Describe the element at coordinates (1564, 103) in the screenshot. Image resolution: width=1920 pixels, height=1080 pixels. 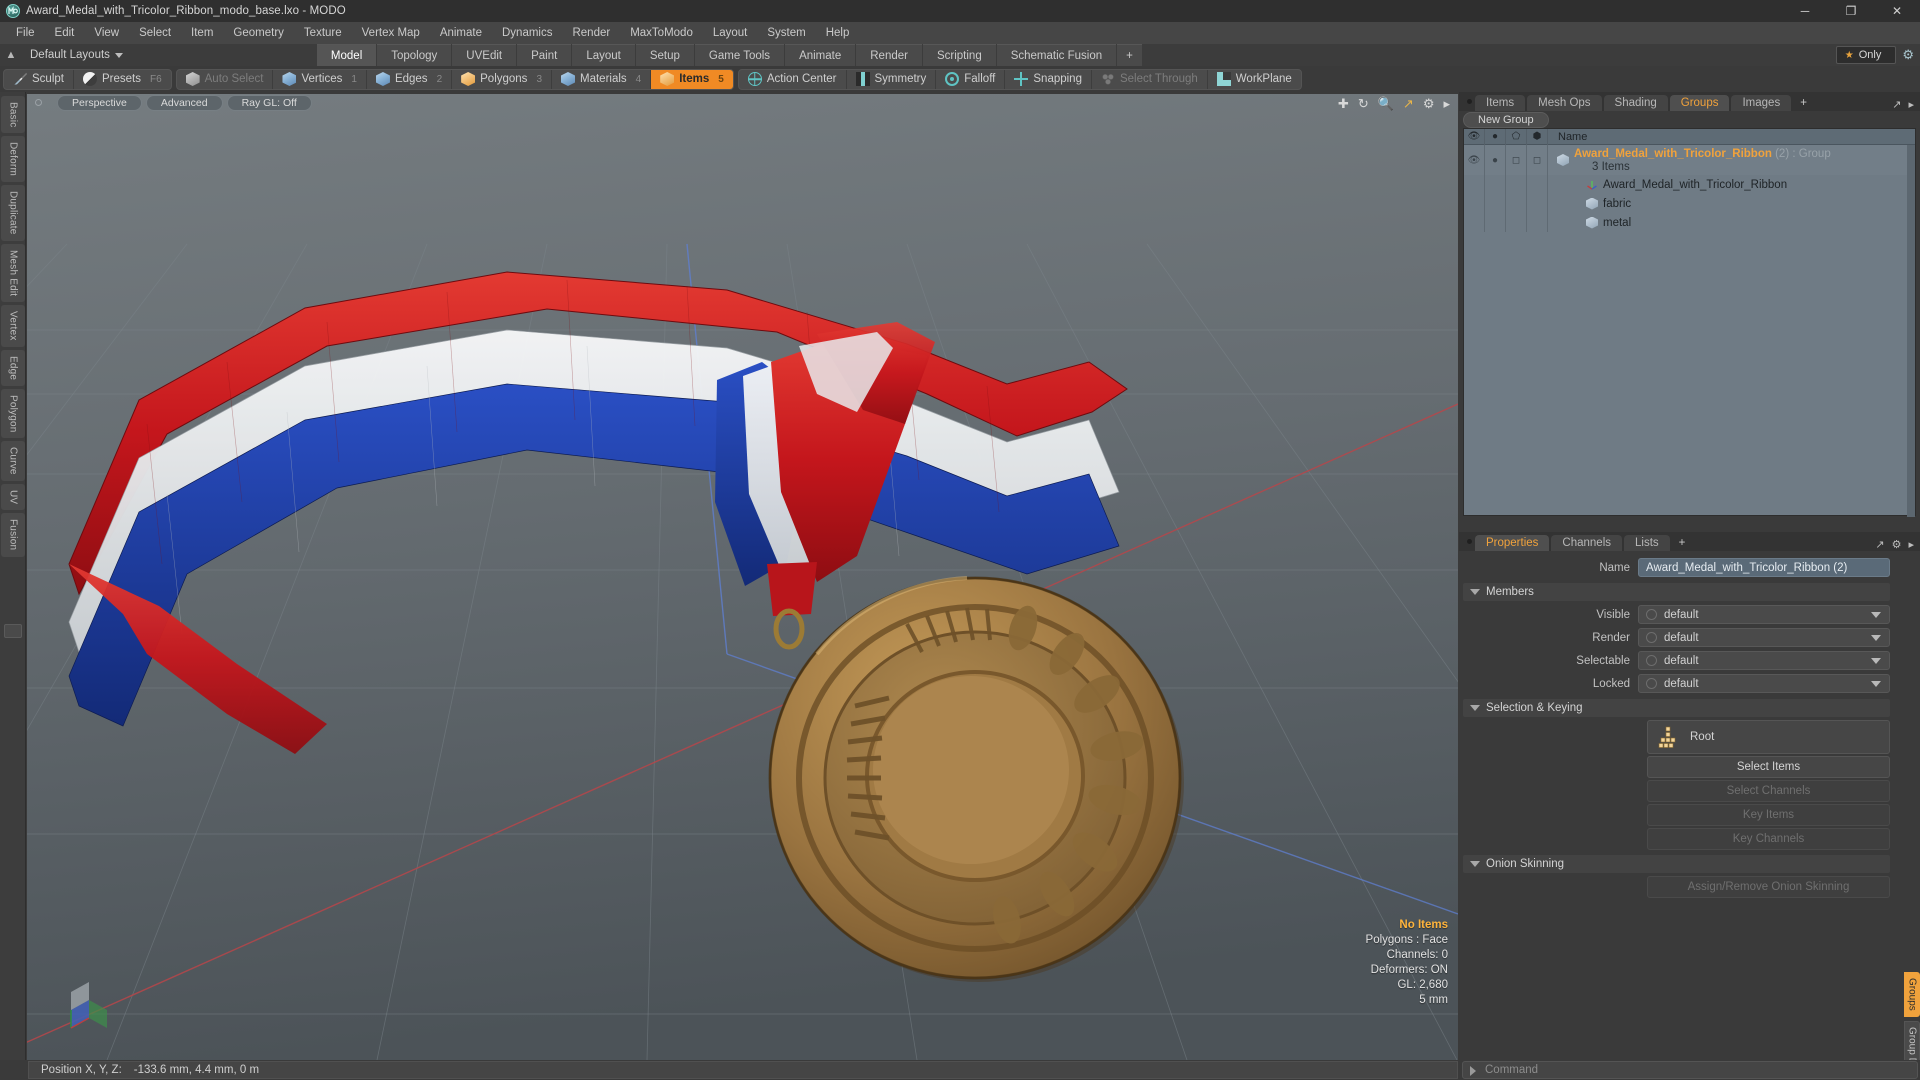
I see `panel-tab-mesh-ops: Mesh Ops` at that location.